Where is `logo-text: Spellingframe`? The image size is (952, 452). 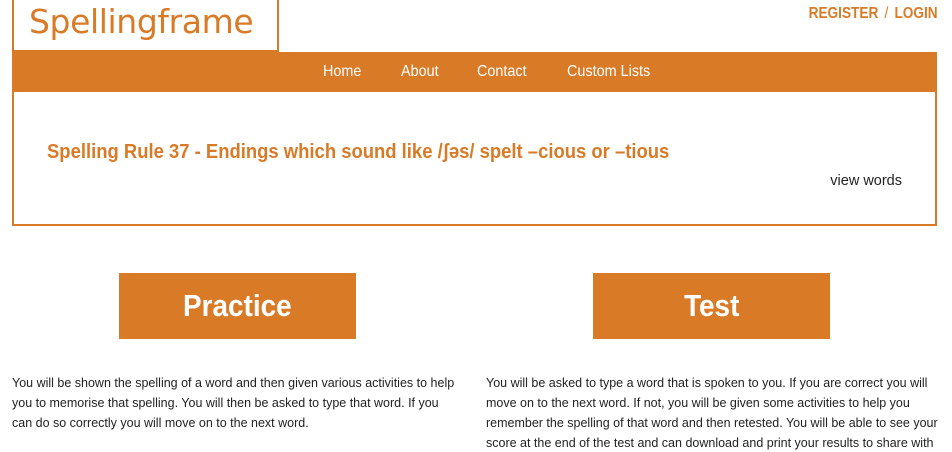 logo-text: Spellingframe is located at coordinates (141, 21).